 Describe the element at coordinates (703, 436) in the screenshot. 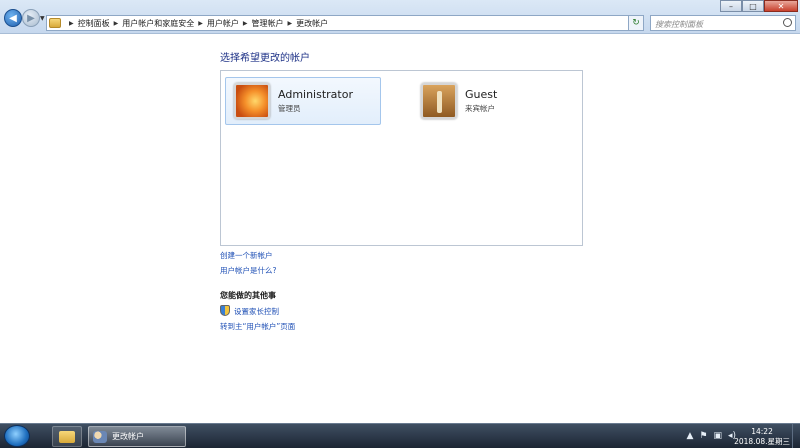

I see `flag-icon: ⚑` at that location.